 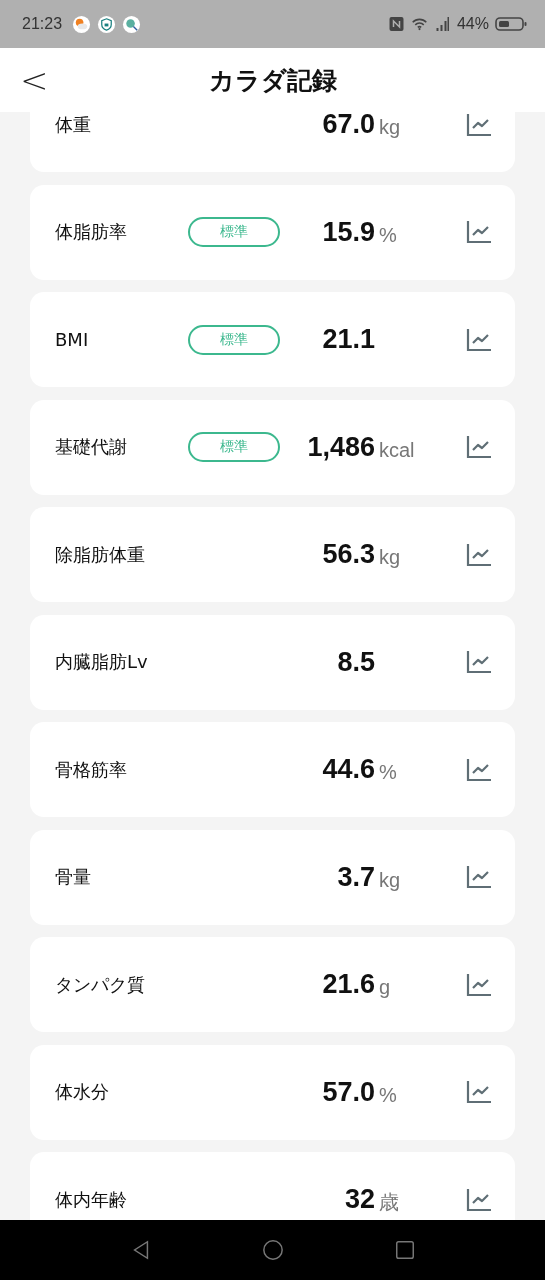 What do you see at coordinates (91, 447) in the screenshot?
I see `metric-label: 基礎代謝` at bounding box center [91, 447].